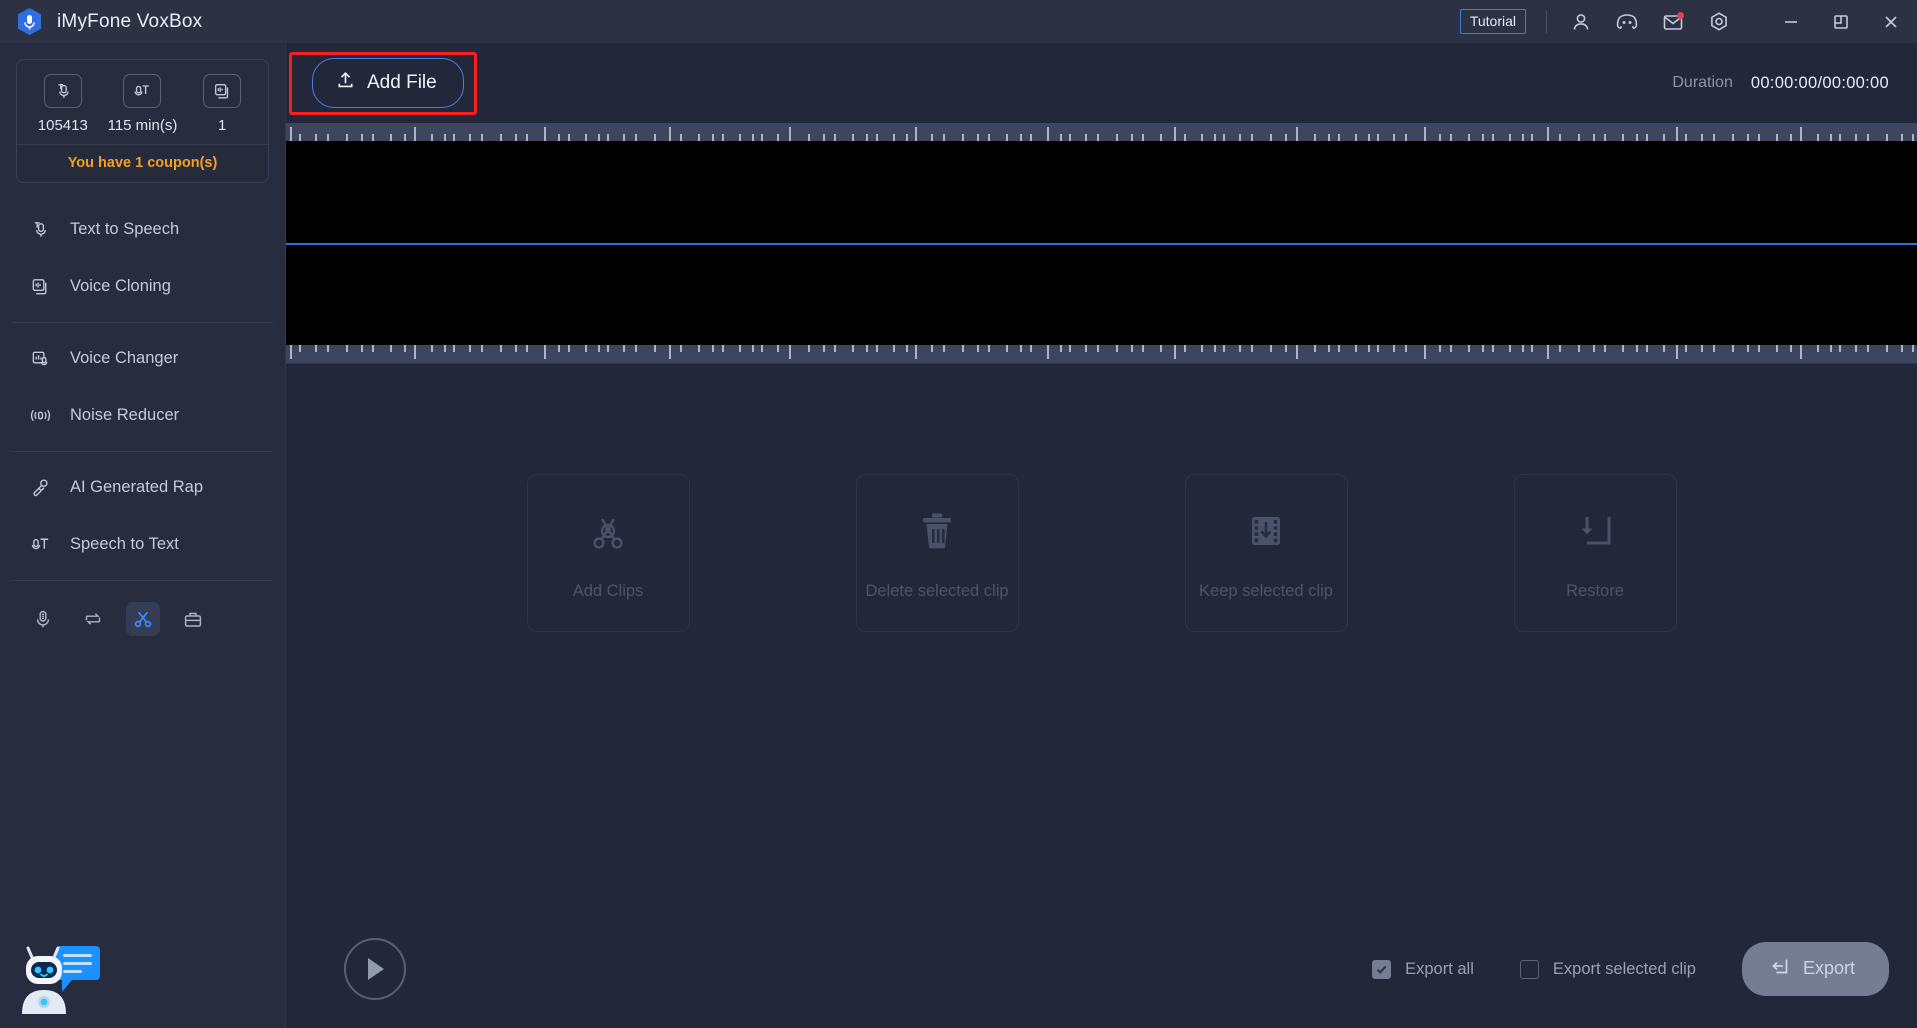 The image size is (1917, 1028). I want to click on recorder-icon, so click(43, 619).